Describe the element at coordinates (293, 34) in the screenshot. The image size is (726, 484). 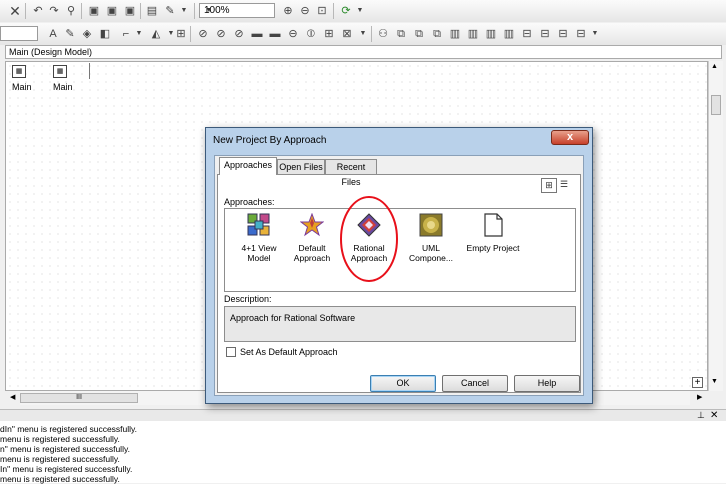
I see `align-icon: ⊖` at that location.